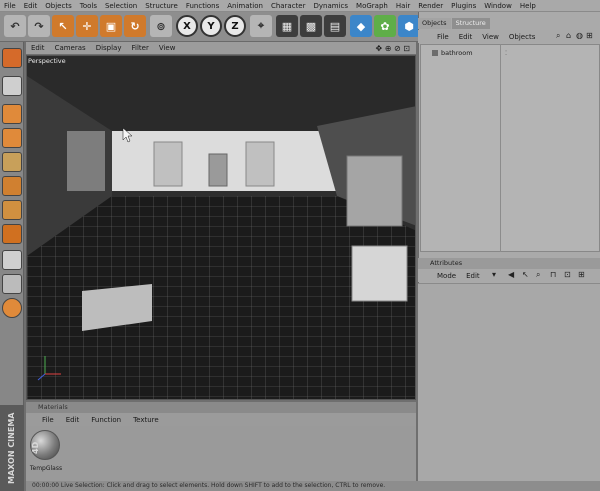 This screenshot has height=491, width=600. I want to click on menu-mograph: MoGraph, so click(372, 6).